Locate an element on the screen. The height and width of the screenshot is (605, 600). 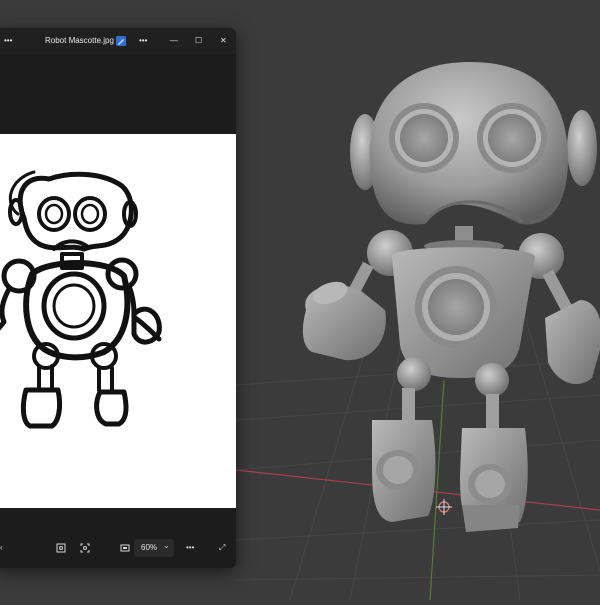
robot-chest-disc is located at coordinates (456, 307).